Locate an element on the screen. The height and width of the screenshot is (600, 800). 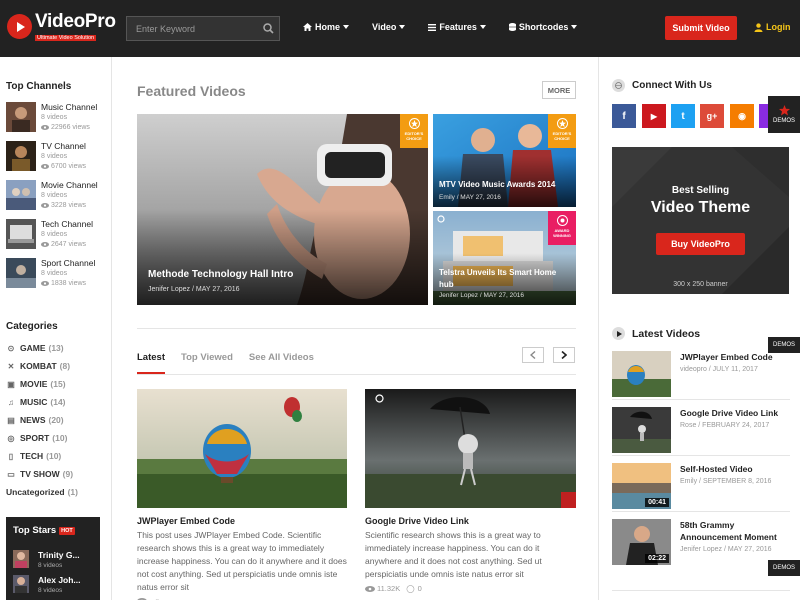
channel-name: Movie Channel is located at coordinates (69, 185).